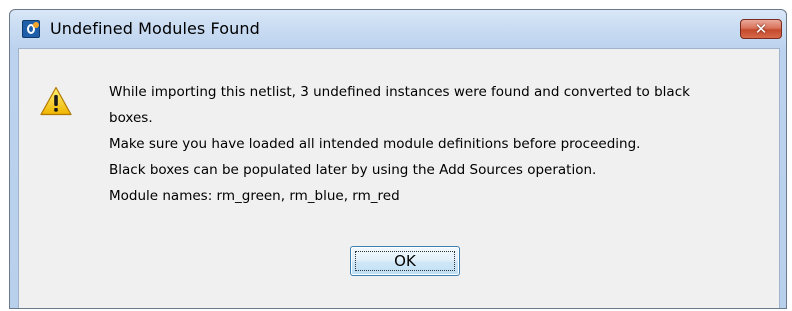 This screenshot has width=792, height=311. I want to click on app-logo-icon, so click(31, 29).